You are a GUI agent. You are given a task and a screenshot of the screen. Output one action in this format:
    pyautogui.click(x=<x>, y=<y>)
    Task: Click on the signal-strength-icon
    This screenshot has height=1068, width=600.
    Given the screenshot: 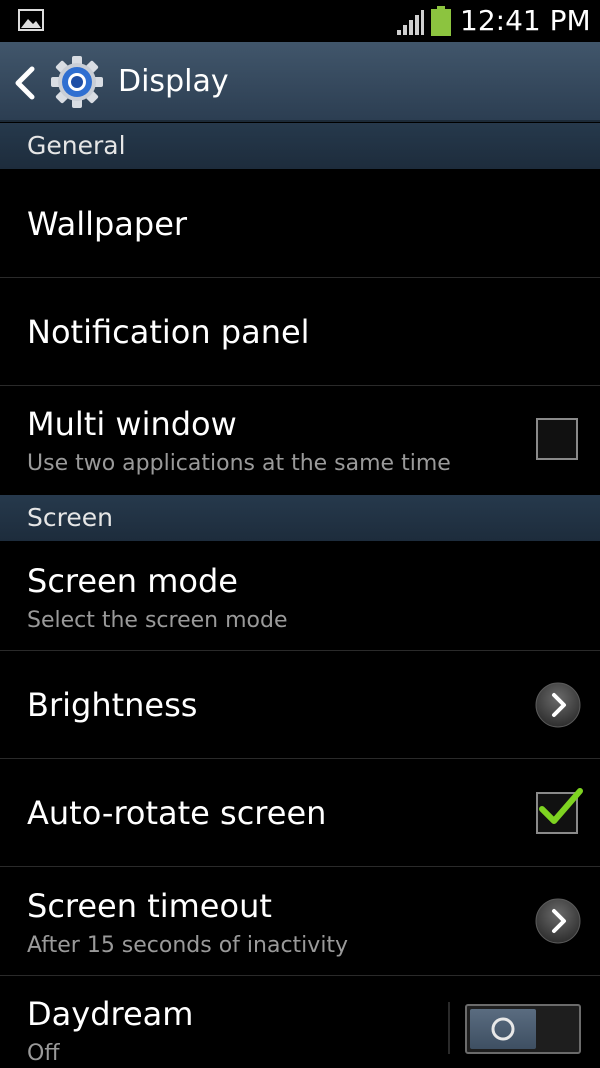 What is the action you would take?
    pyautogui.click(x=410, y=22)
    